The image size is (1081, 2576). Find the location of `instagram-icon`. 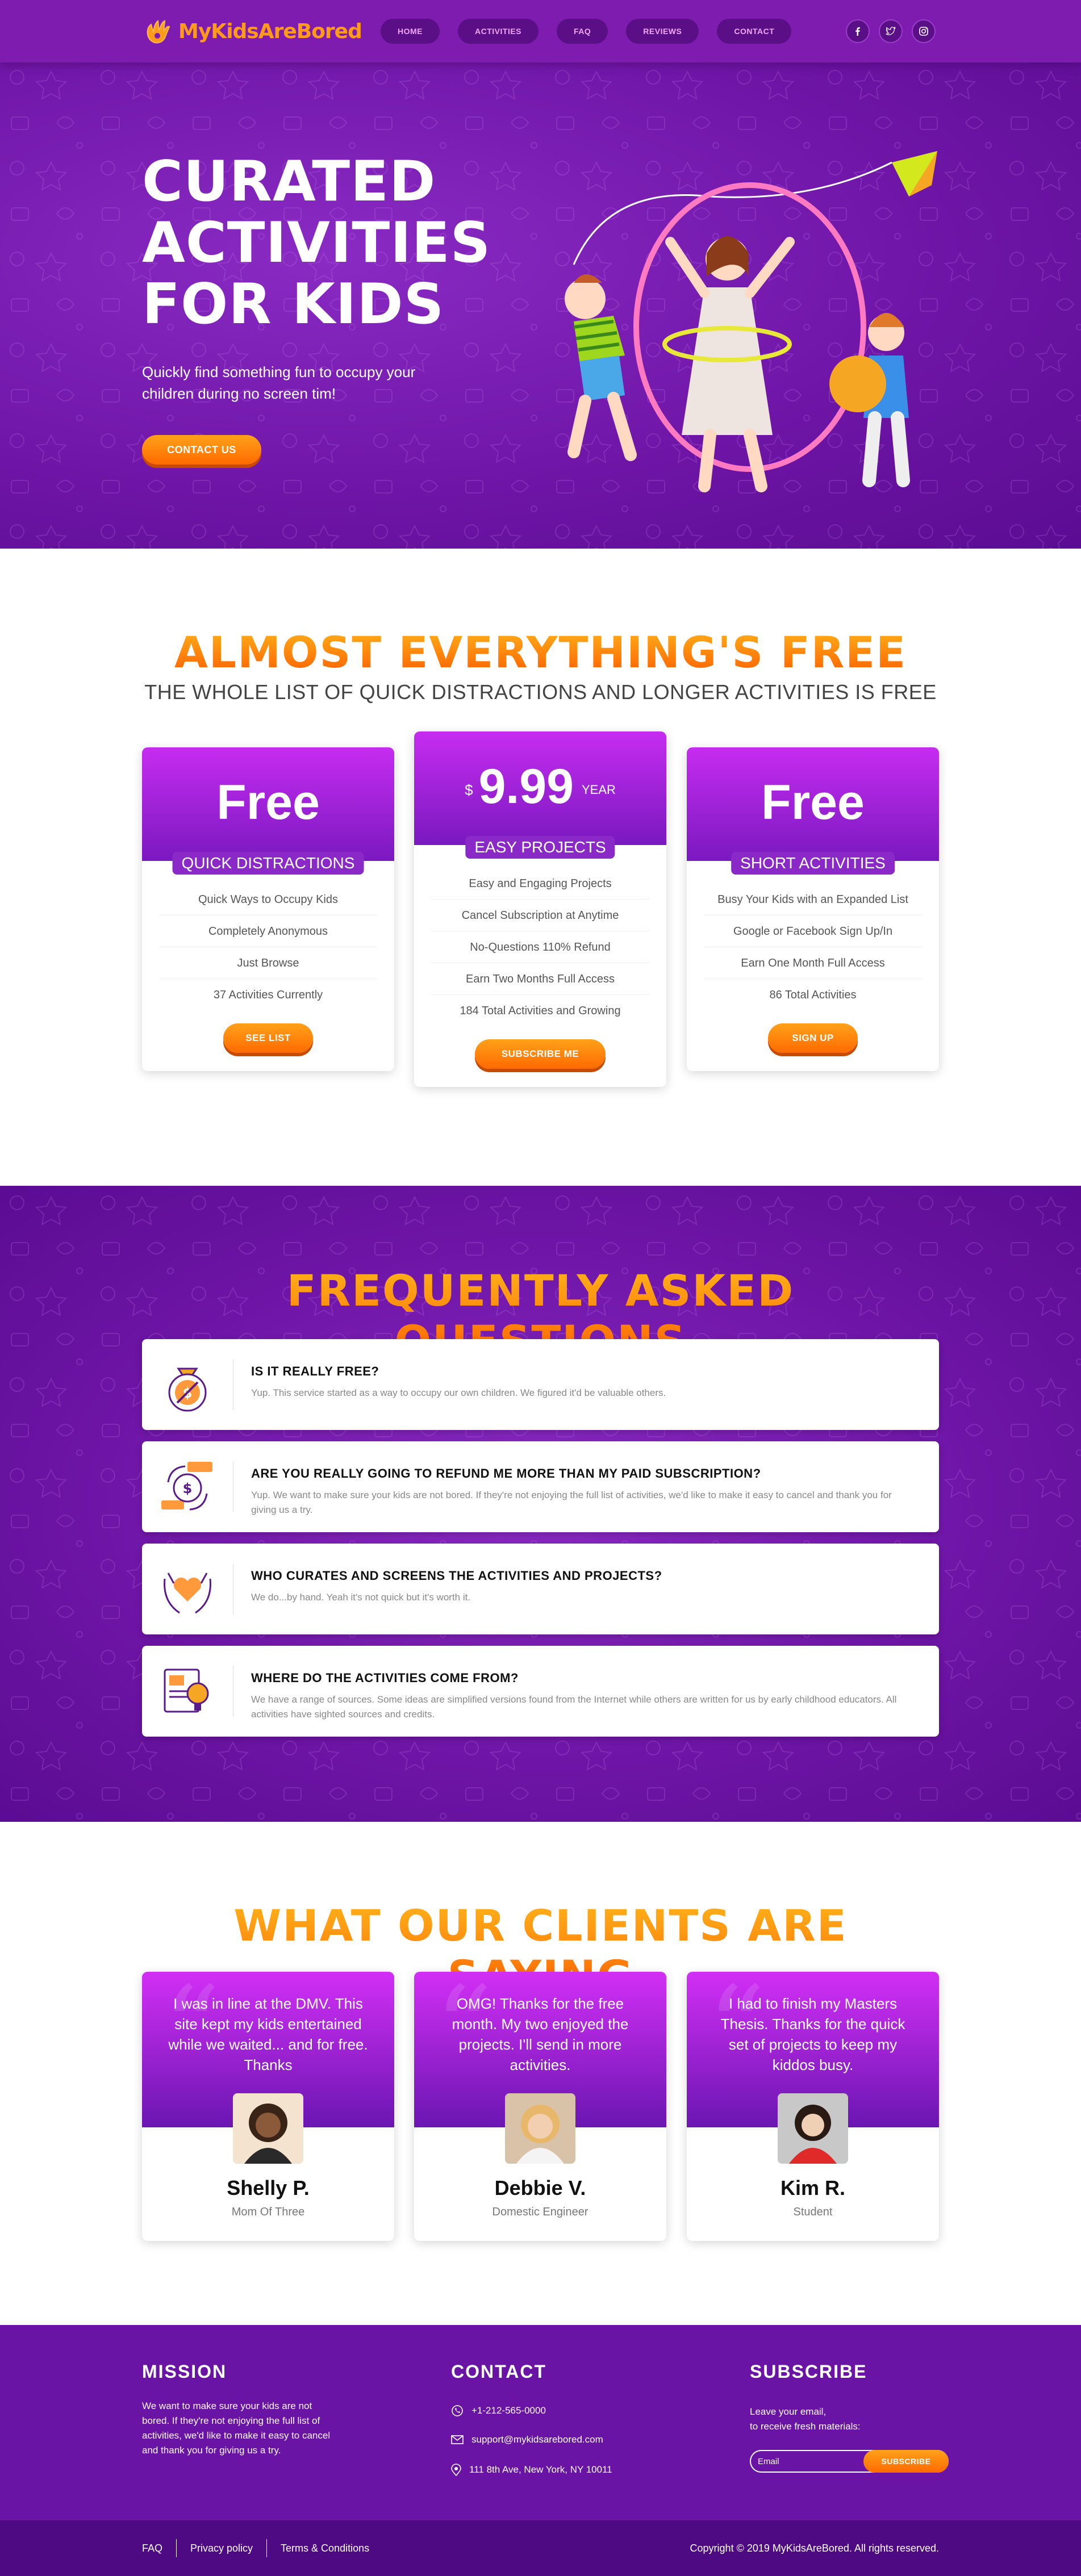

instagram-icon is located at coordinates (924, 31).